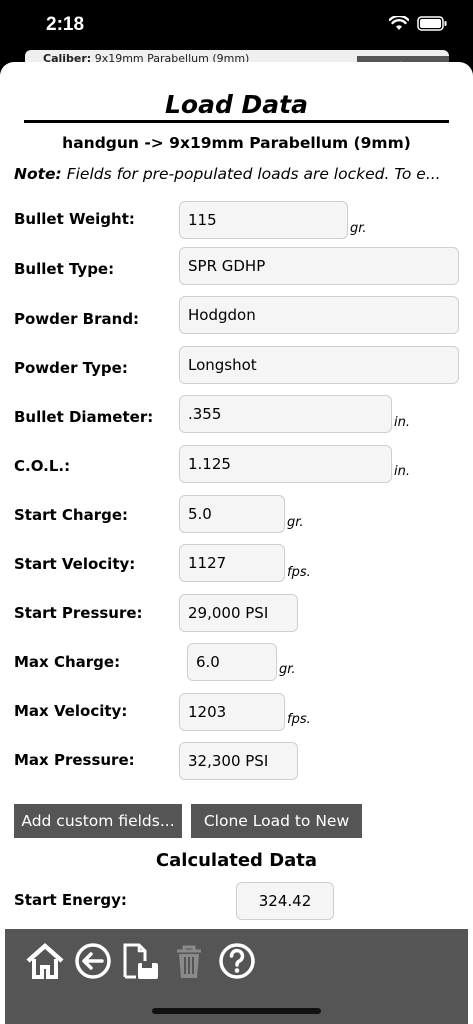 The image size is (473, 1024). What do you see at coordinates (232, 514) in the screenshot?
I see `start-charge-field: 5.0` at bounding box center [232, 514].